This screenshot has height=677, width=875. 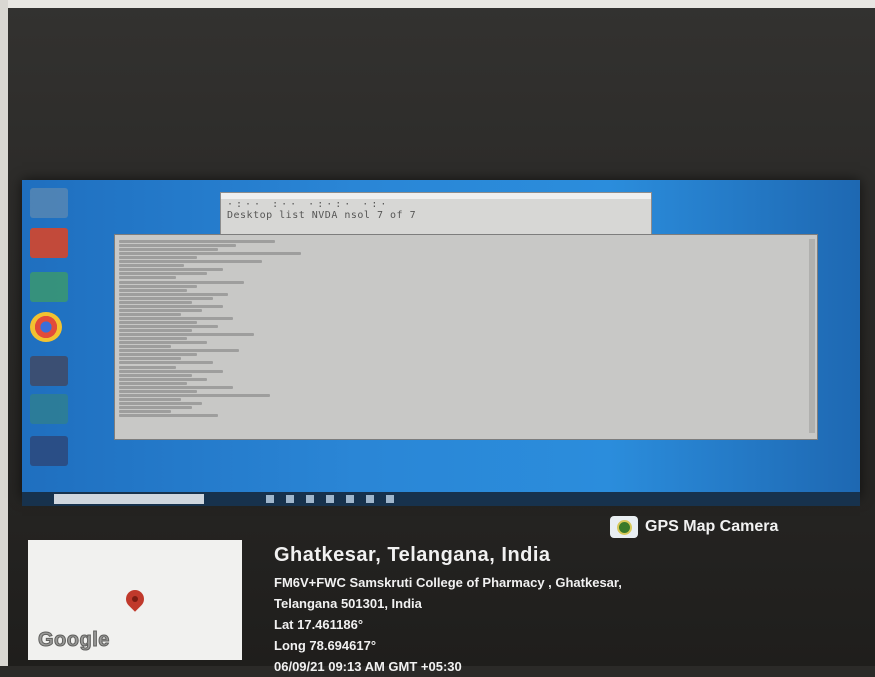 What do you see at coordinates (348, 603) in the screenshot?
I see `address-line-2: Telangana 501301, India` at bounding box center [348, 603].